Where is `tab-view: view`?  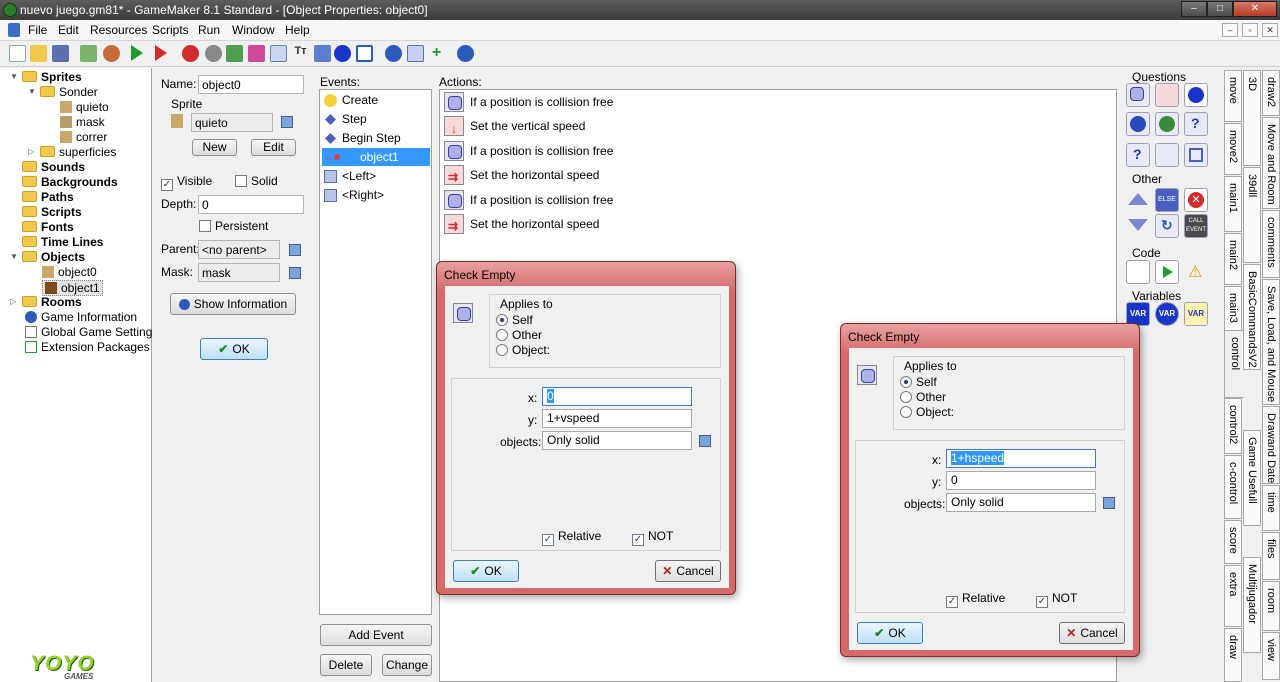
tab-view: view is located at coordinates (1271, 656).